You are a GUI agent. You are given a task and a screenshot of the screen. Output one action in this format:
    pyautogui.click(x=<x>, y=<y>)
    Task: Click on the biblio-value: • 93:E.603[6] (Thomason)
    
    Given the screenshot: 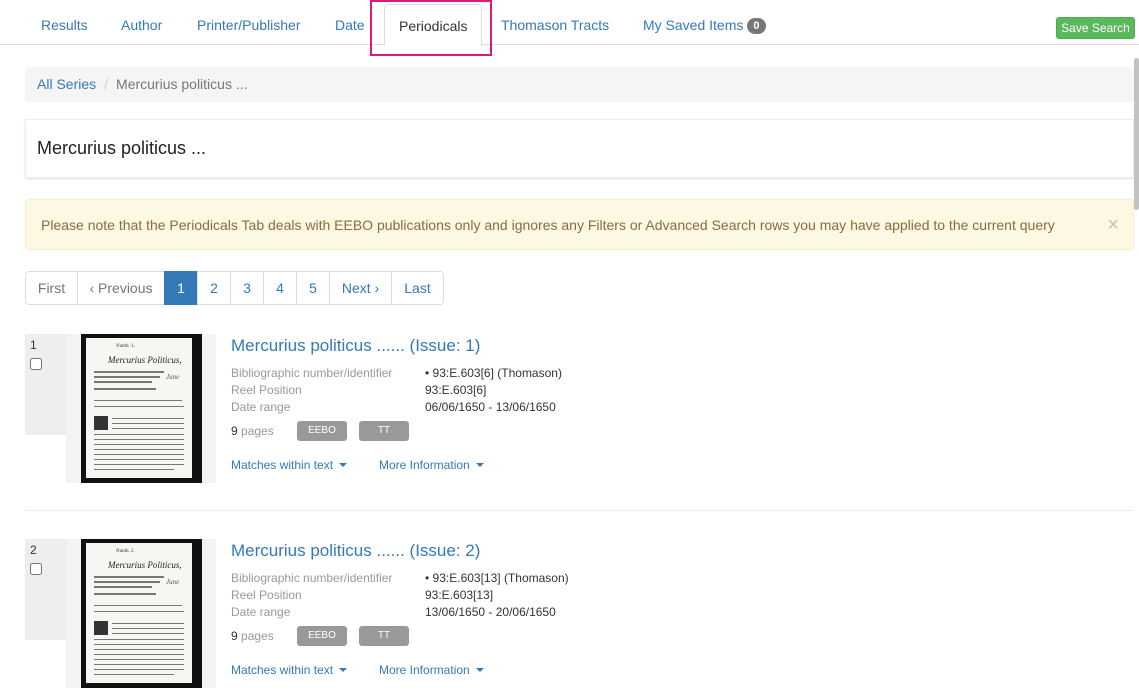 What is the action you would take?
    pyautogui.click(x=493, y=373)
    